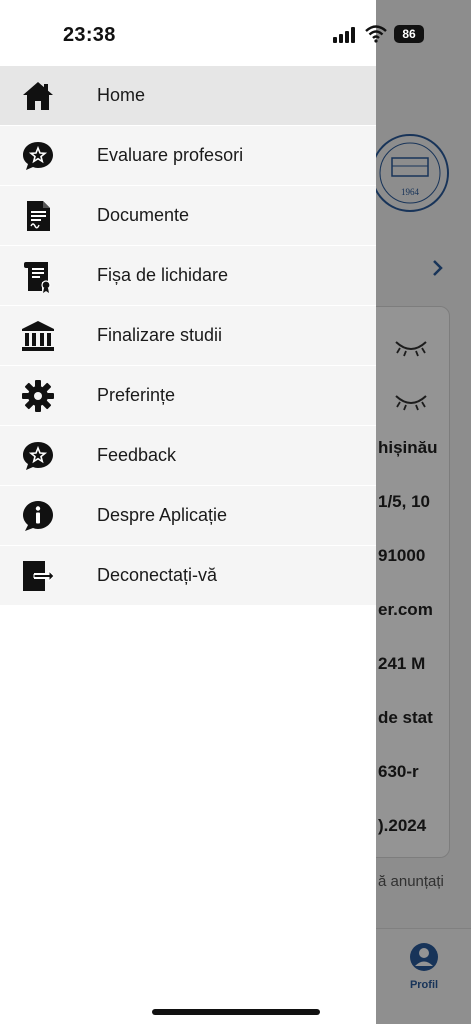 The image size is (471, 1024). Describe the element at coordinates (137, 455) in the screenshot. I see `menu-item-label: Feedback` at that location.